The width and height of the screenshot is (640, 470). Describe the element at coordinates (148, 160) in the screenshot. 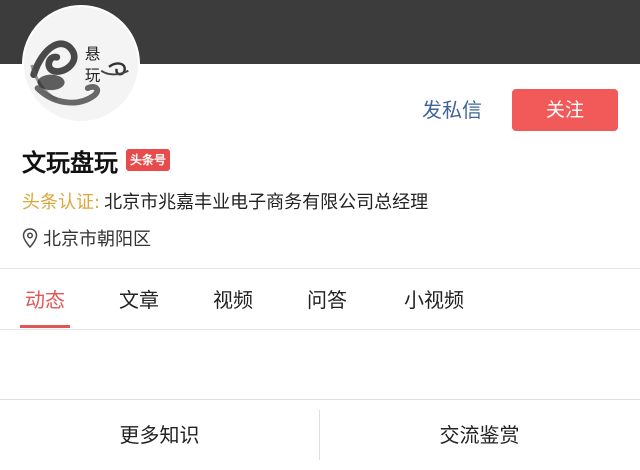

I see `toutiao-badge: 头条号` at that location.